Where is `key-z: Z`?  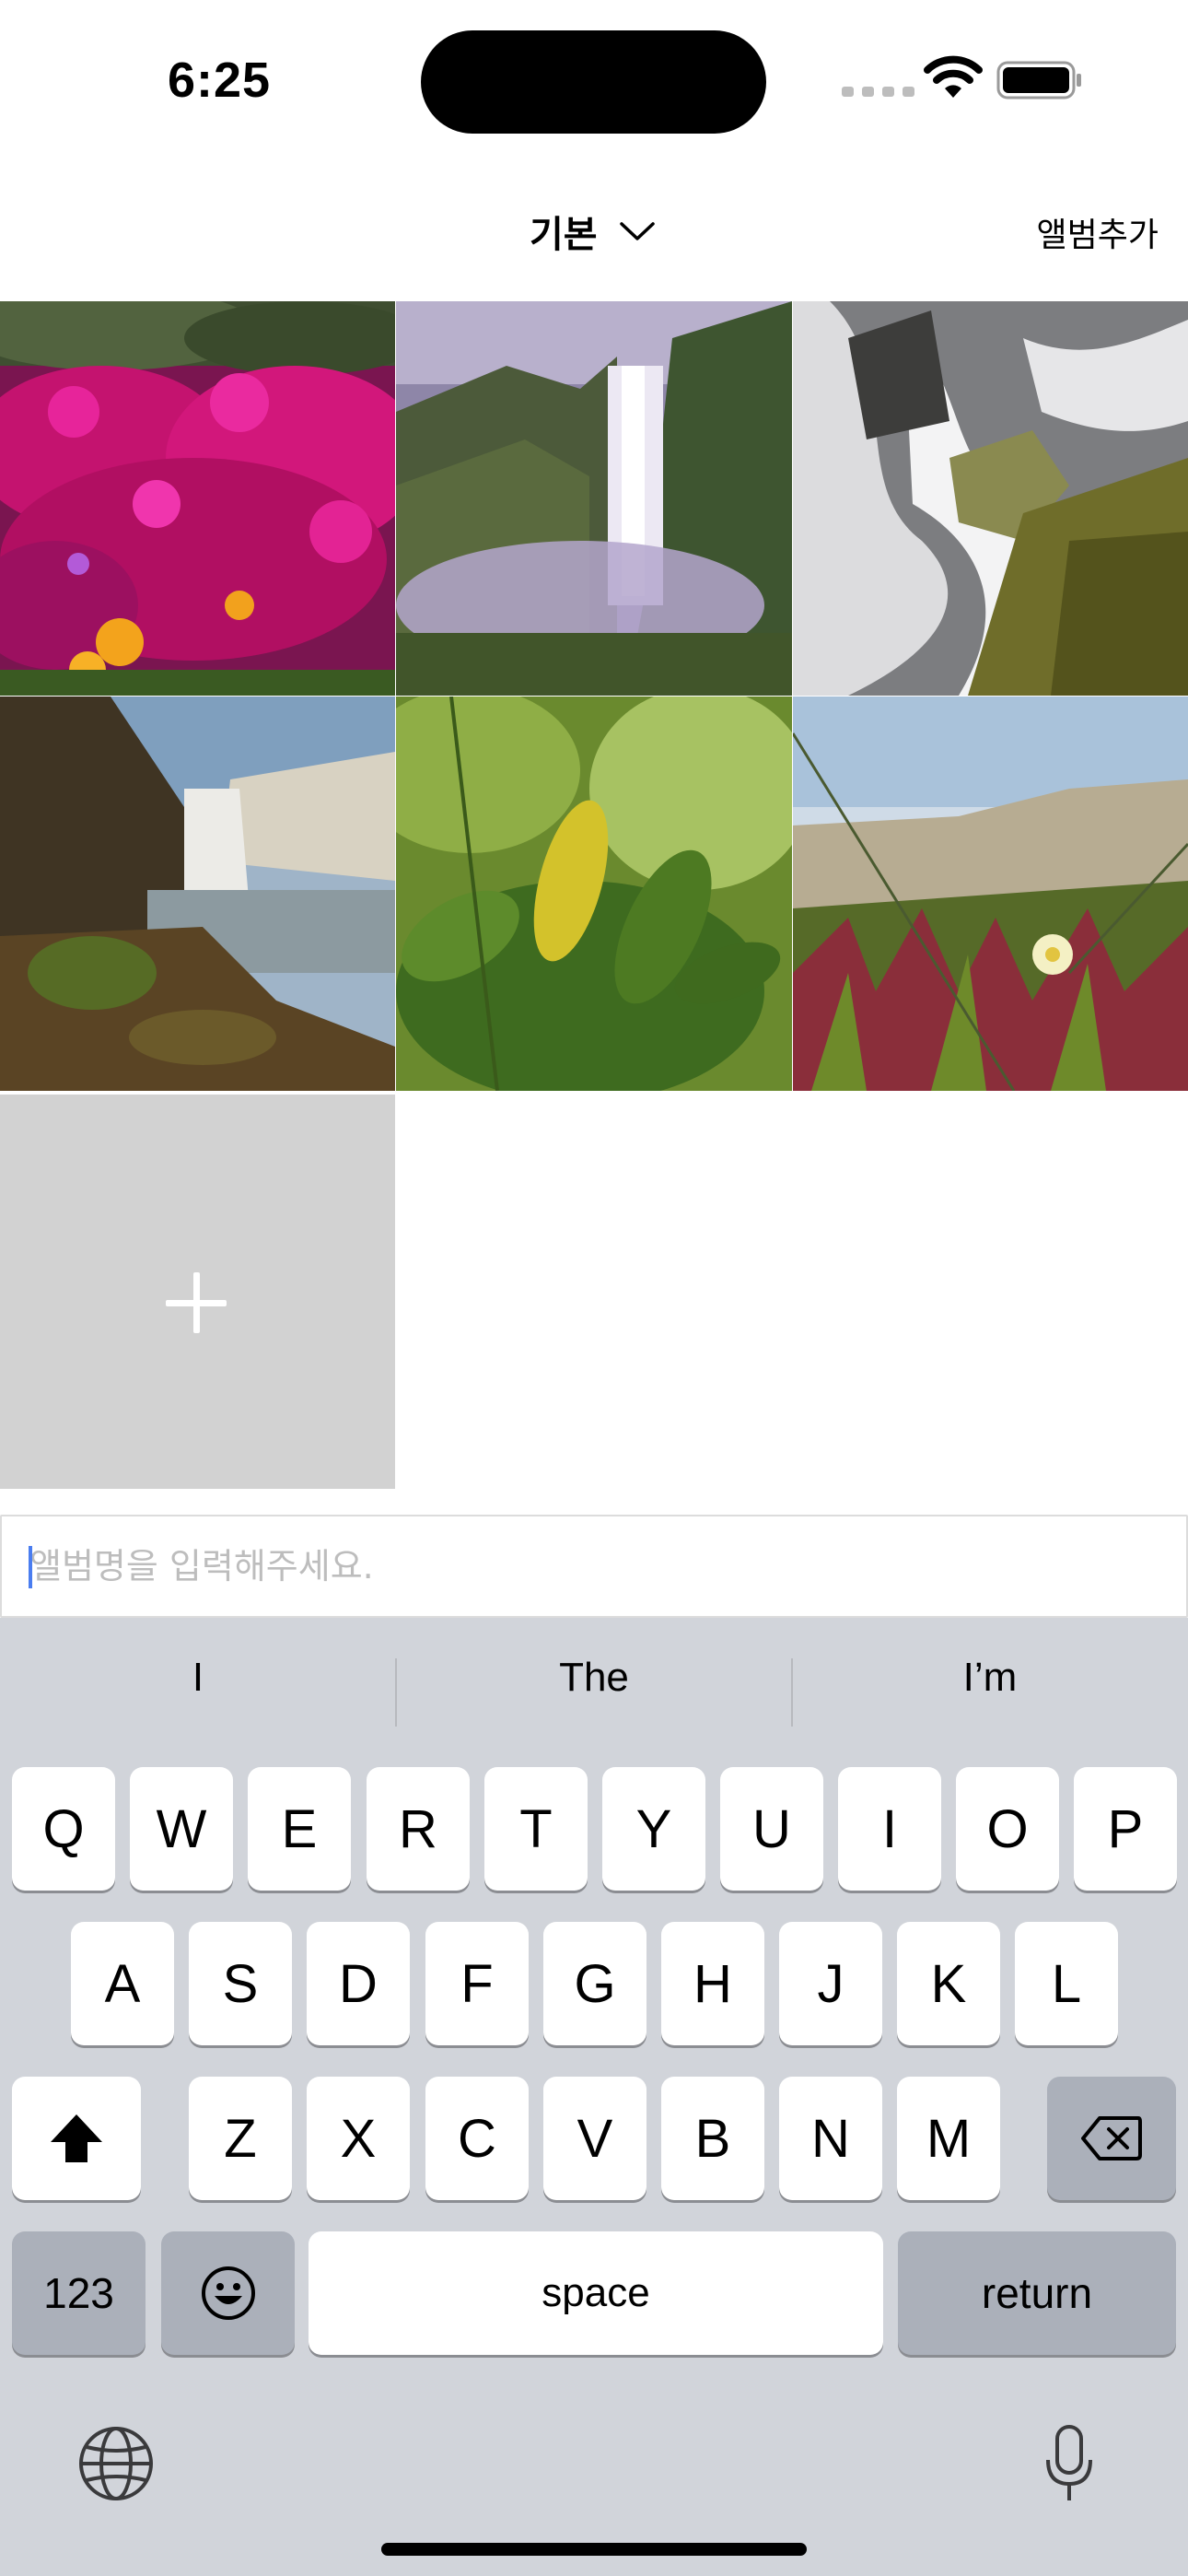 key-z: Z is located at coordinates (240, 2138).